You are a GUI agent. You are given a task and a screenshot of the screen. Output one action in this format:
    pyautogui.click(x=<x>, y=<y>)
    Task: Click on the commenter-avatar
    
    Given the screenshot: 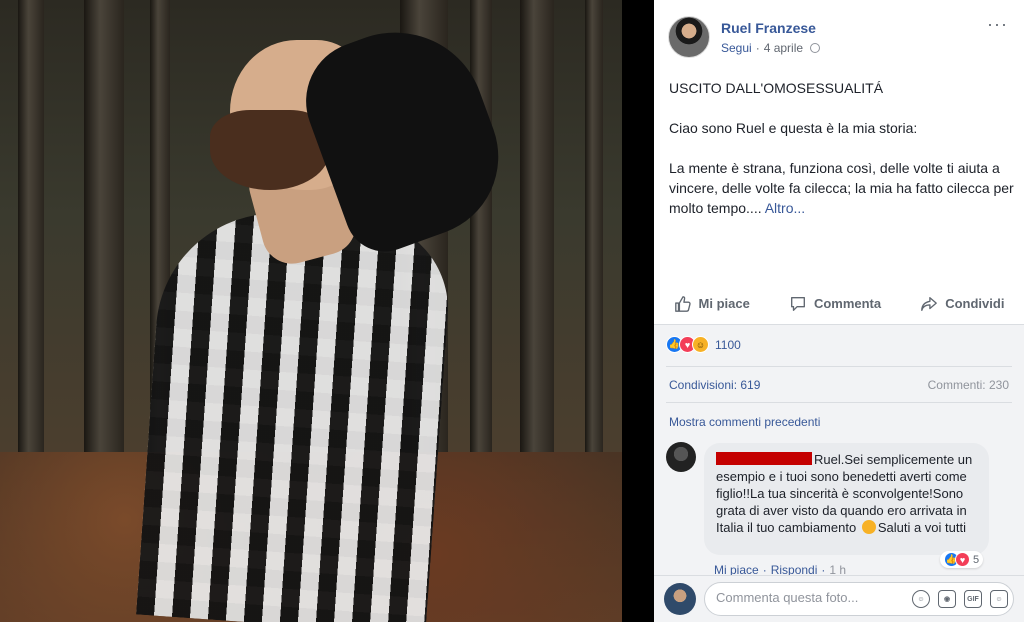 What is the action you would take?
    pyautogui.click(x=681, y=457)
    